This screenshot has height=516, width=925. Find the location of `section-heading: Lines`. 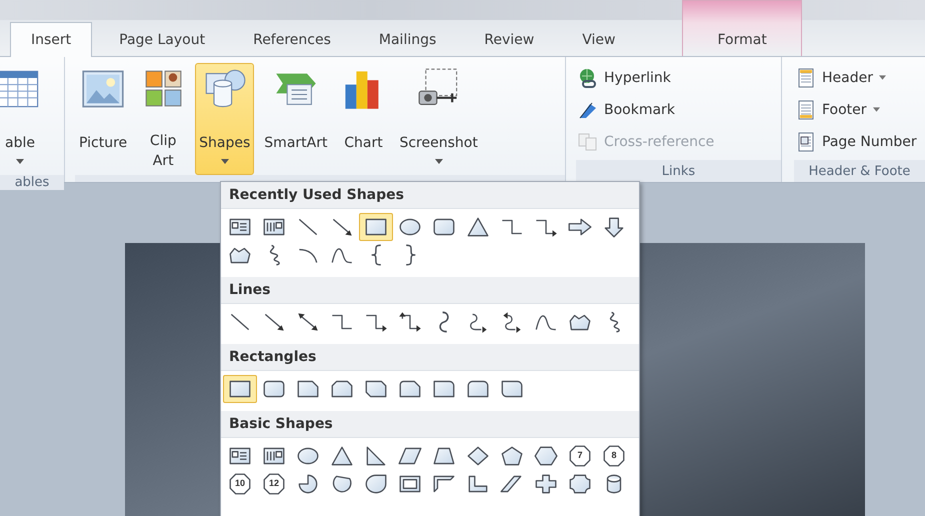

section-heading: Lines is located at coordinates (430, 290).